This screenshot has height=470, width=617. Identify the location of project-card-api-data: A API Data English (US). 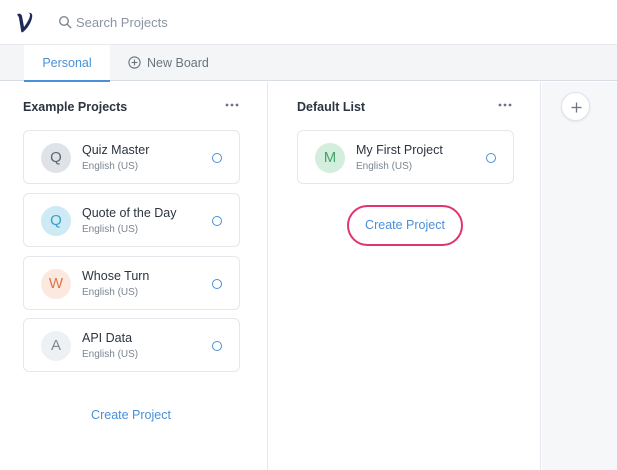
(131, 345).